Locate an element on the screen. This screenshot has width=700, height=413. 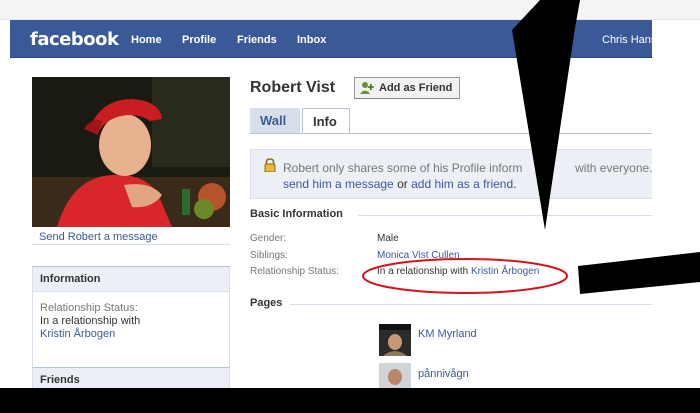
siblings-label: Siblings: is located at coordinates (269, 255).